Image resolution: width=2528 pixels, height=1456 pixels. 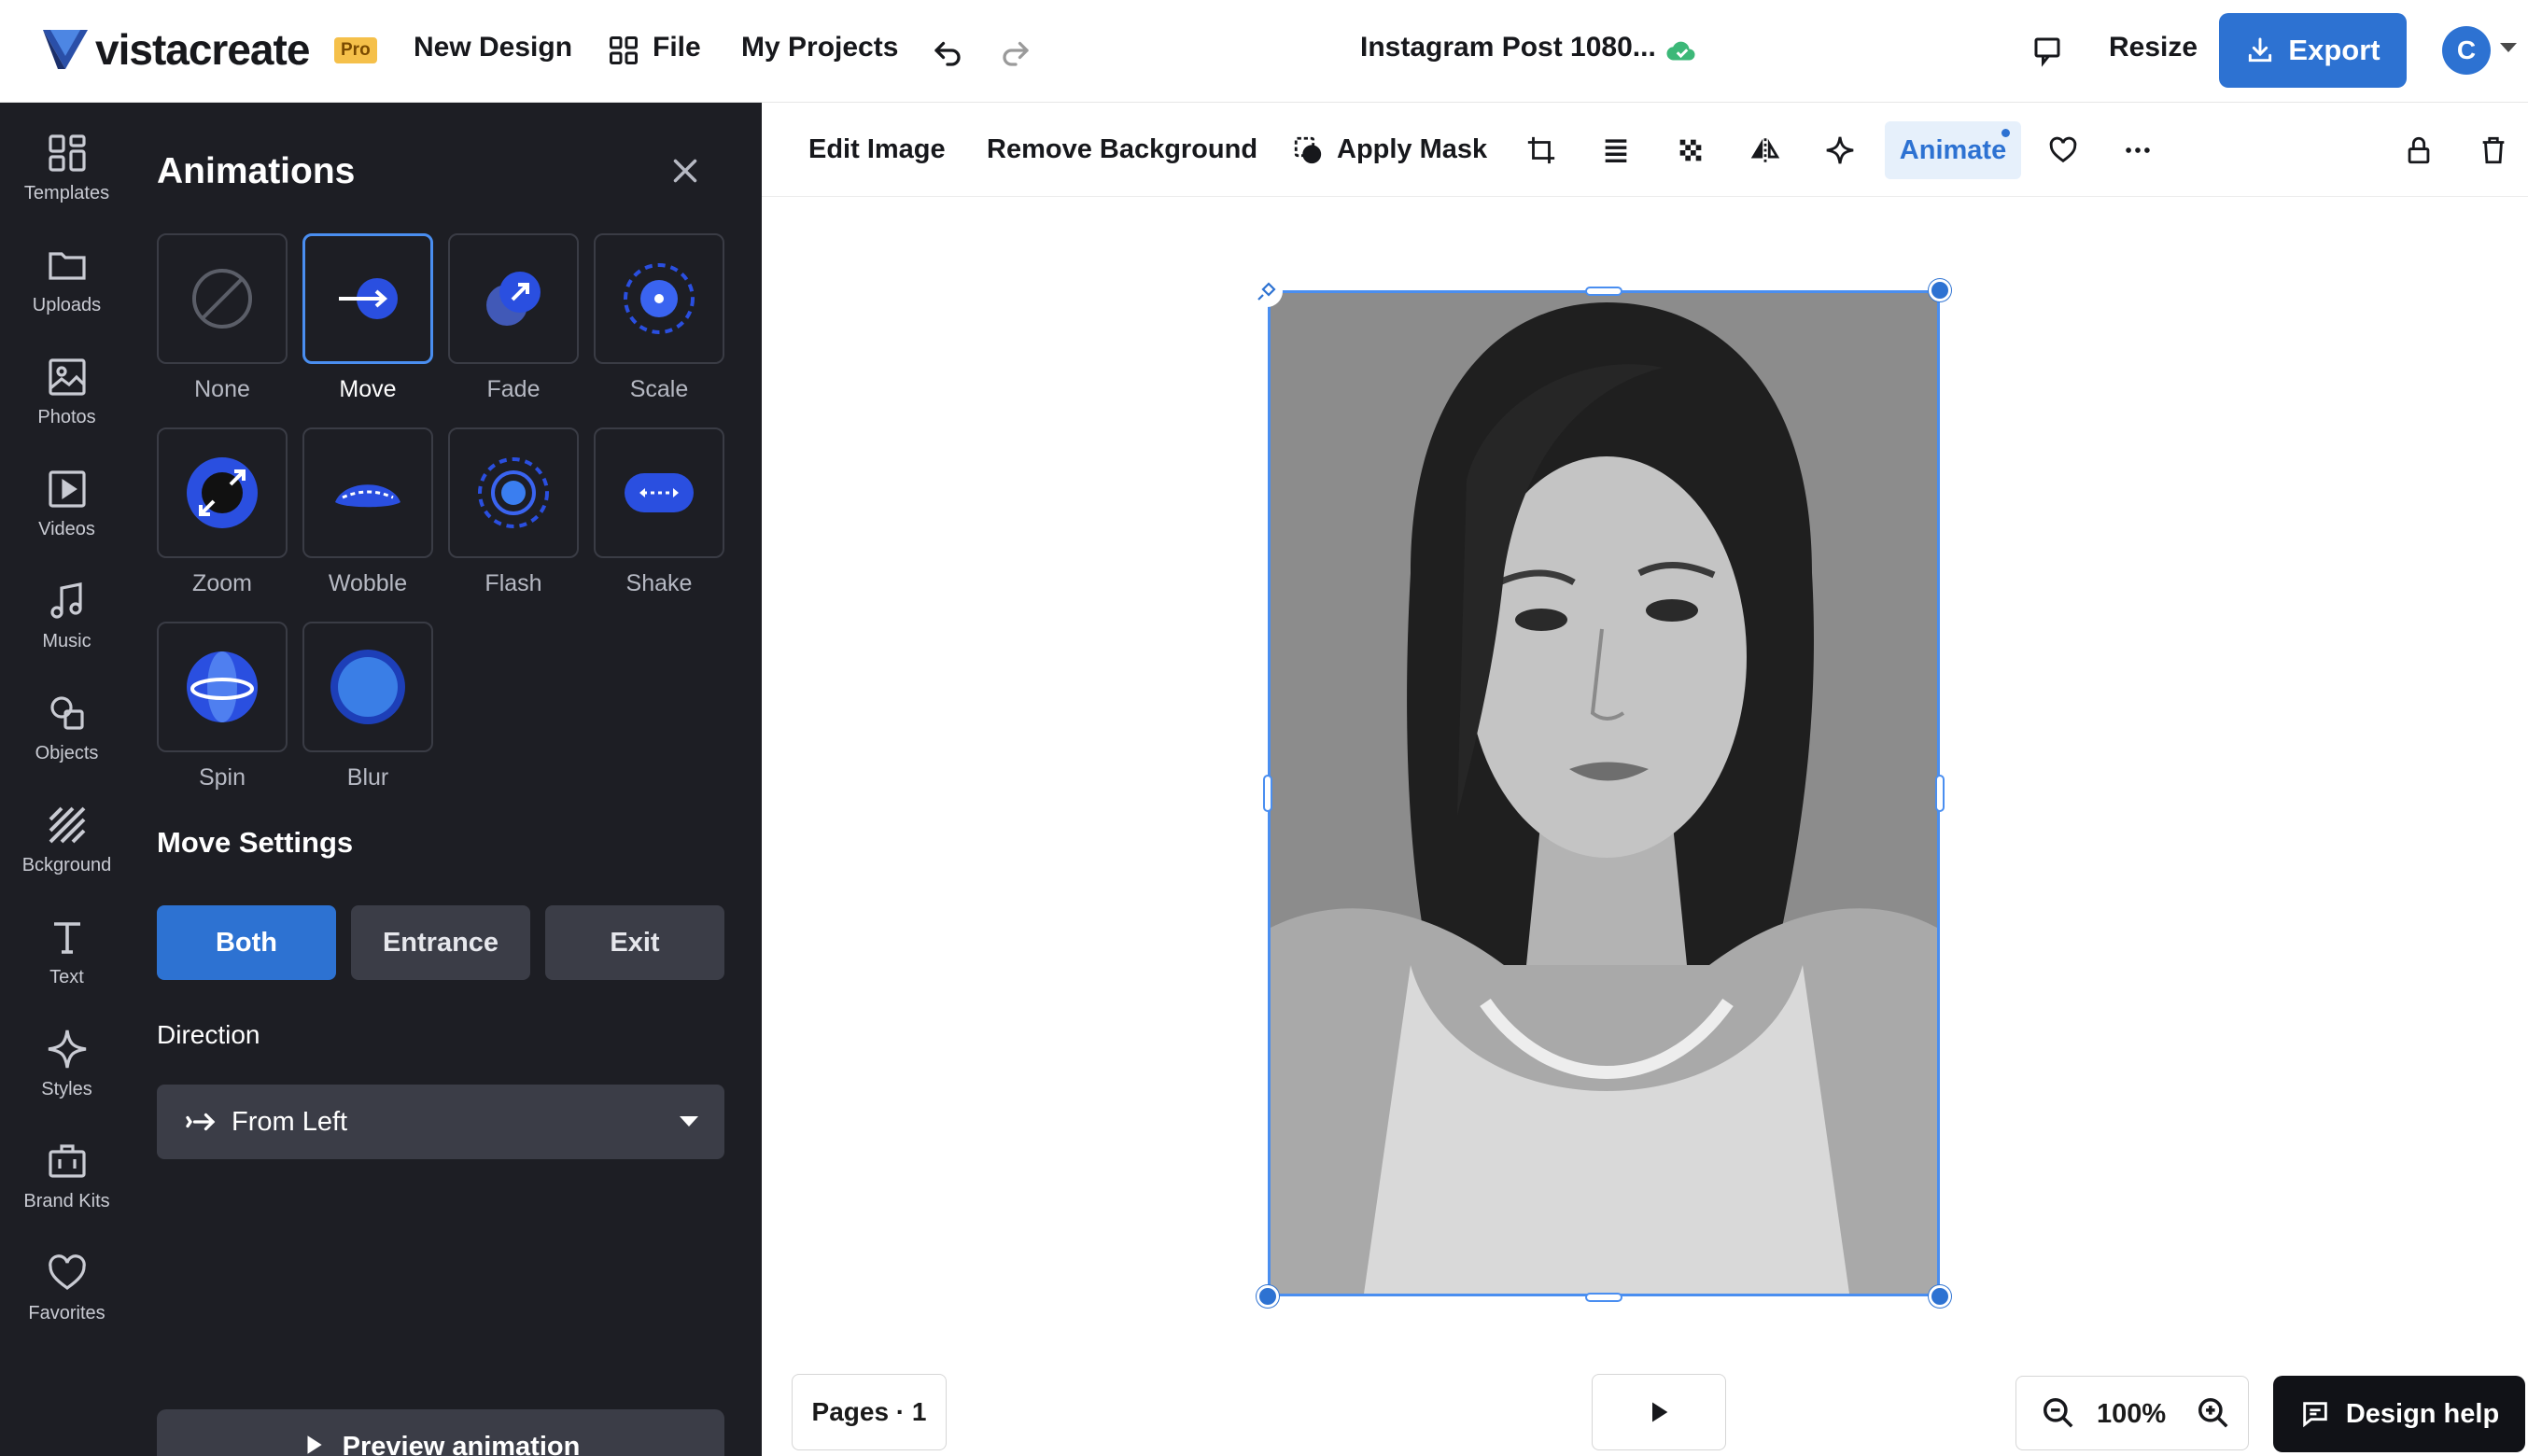 I want to click on rail-label: Photos, so click(x=66, y=417).